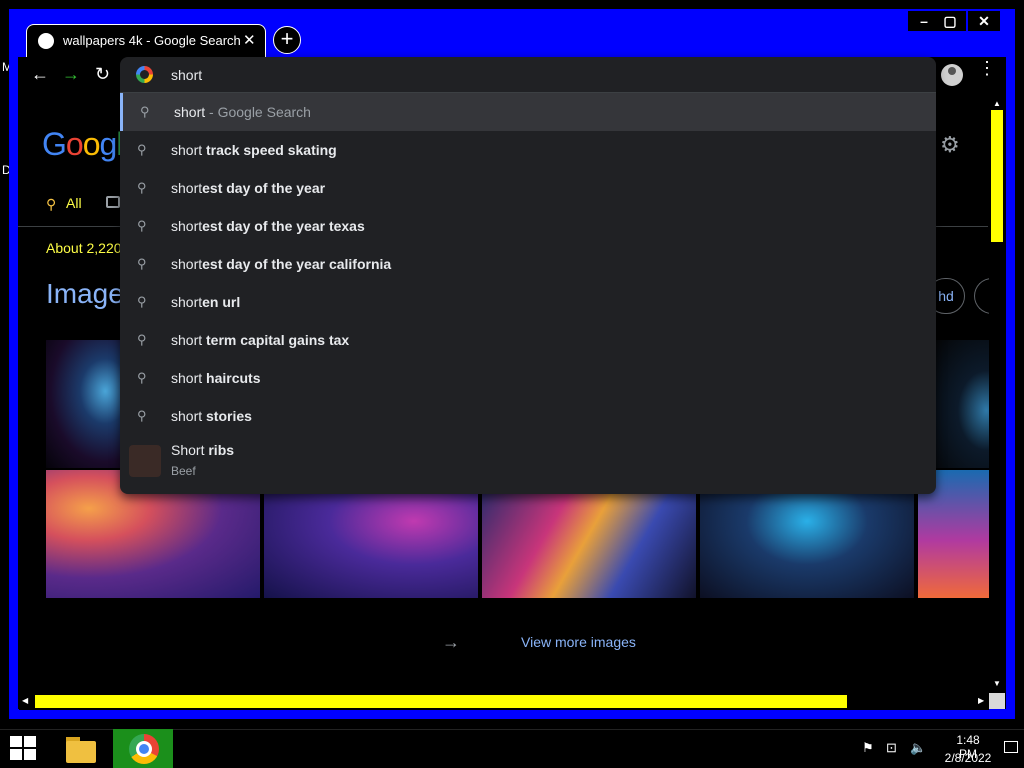  What do you see at coordinates (25, 700) in the screenshot?
I see `scroll-left-icon: ◀` at bounding box center [25, 700].